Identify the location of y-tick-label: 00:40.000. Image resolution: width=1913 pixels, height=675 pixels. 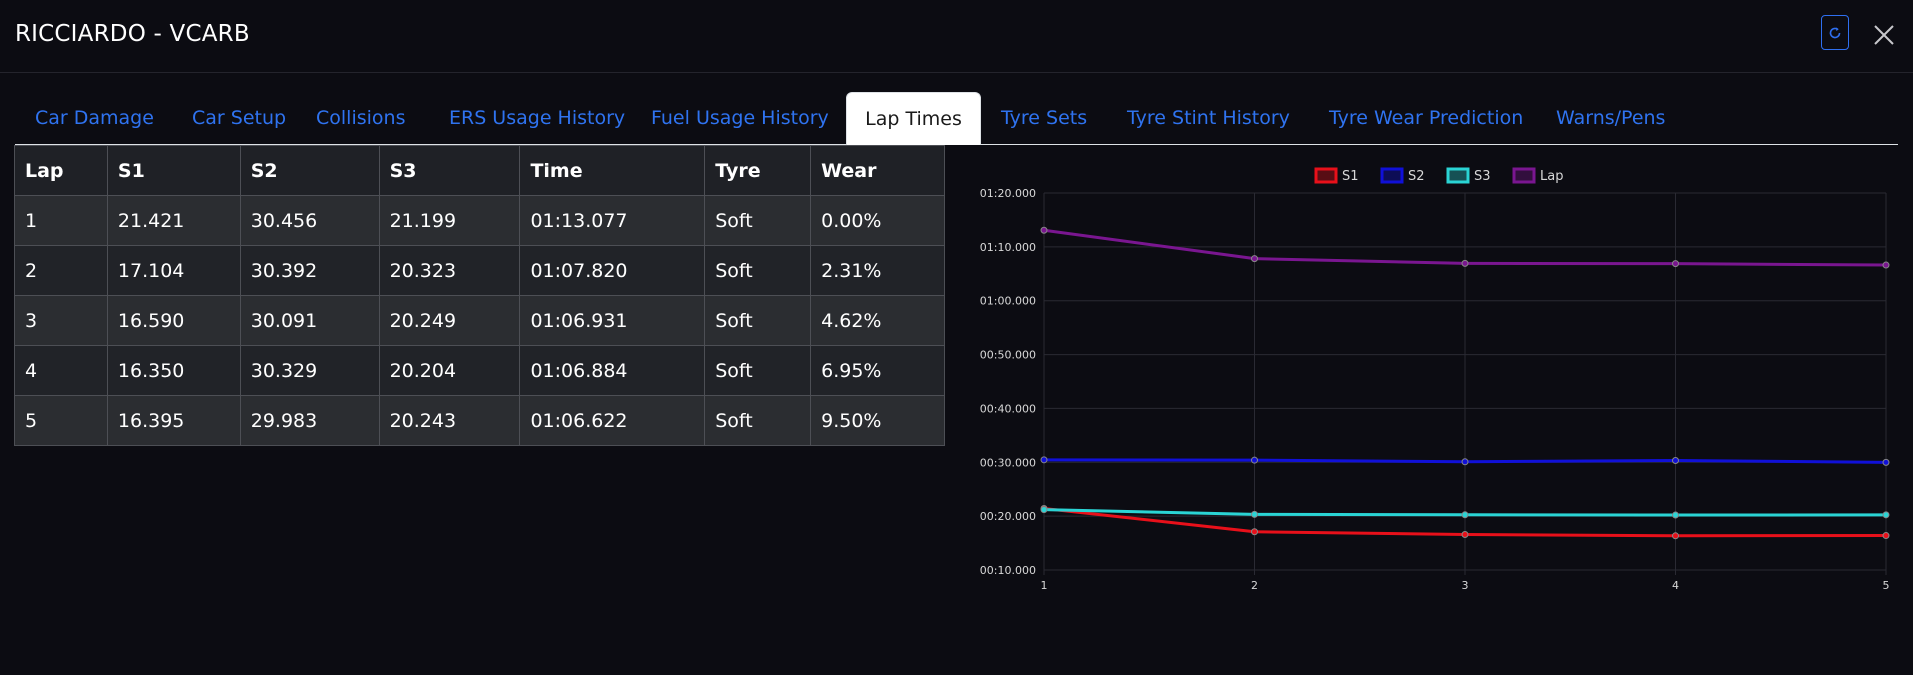
(1008, 408).